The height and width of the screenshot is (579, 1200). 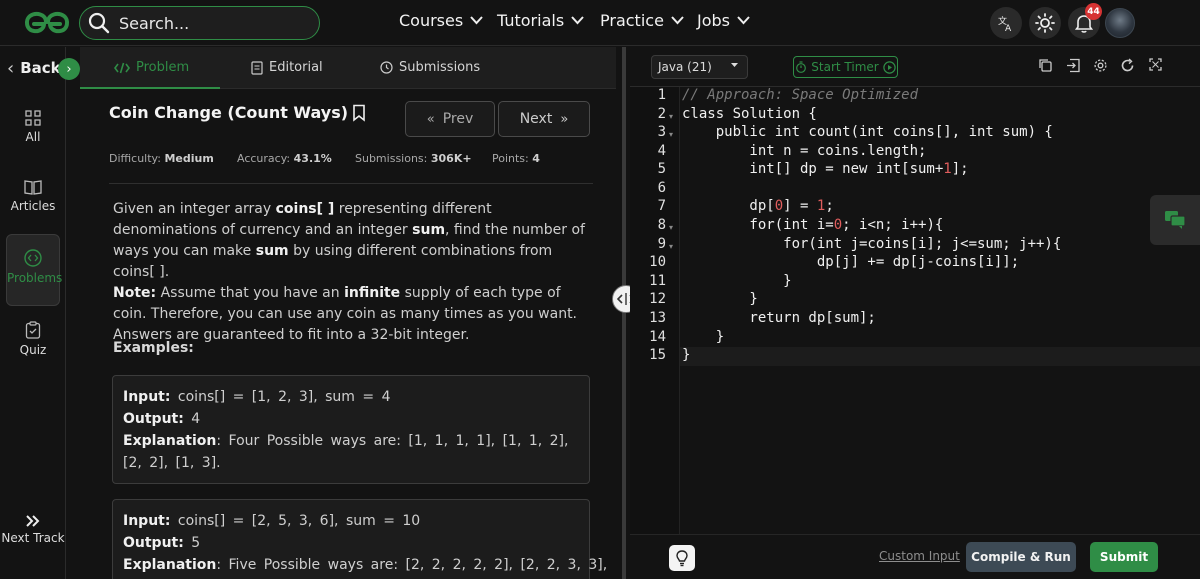 I want to click on line-number: 3, so click(x=661, y=132).